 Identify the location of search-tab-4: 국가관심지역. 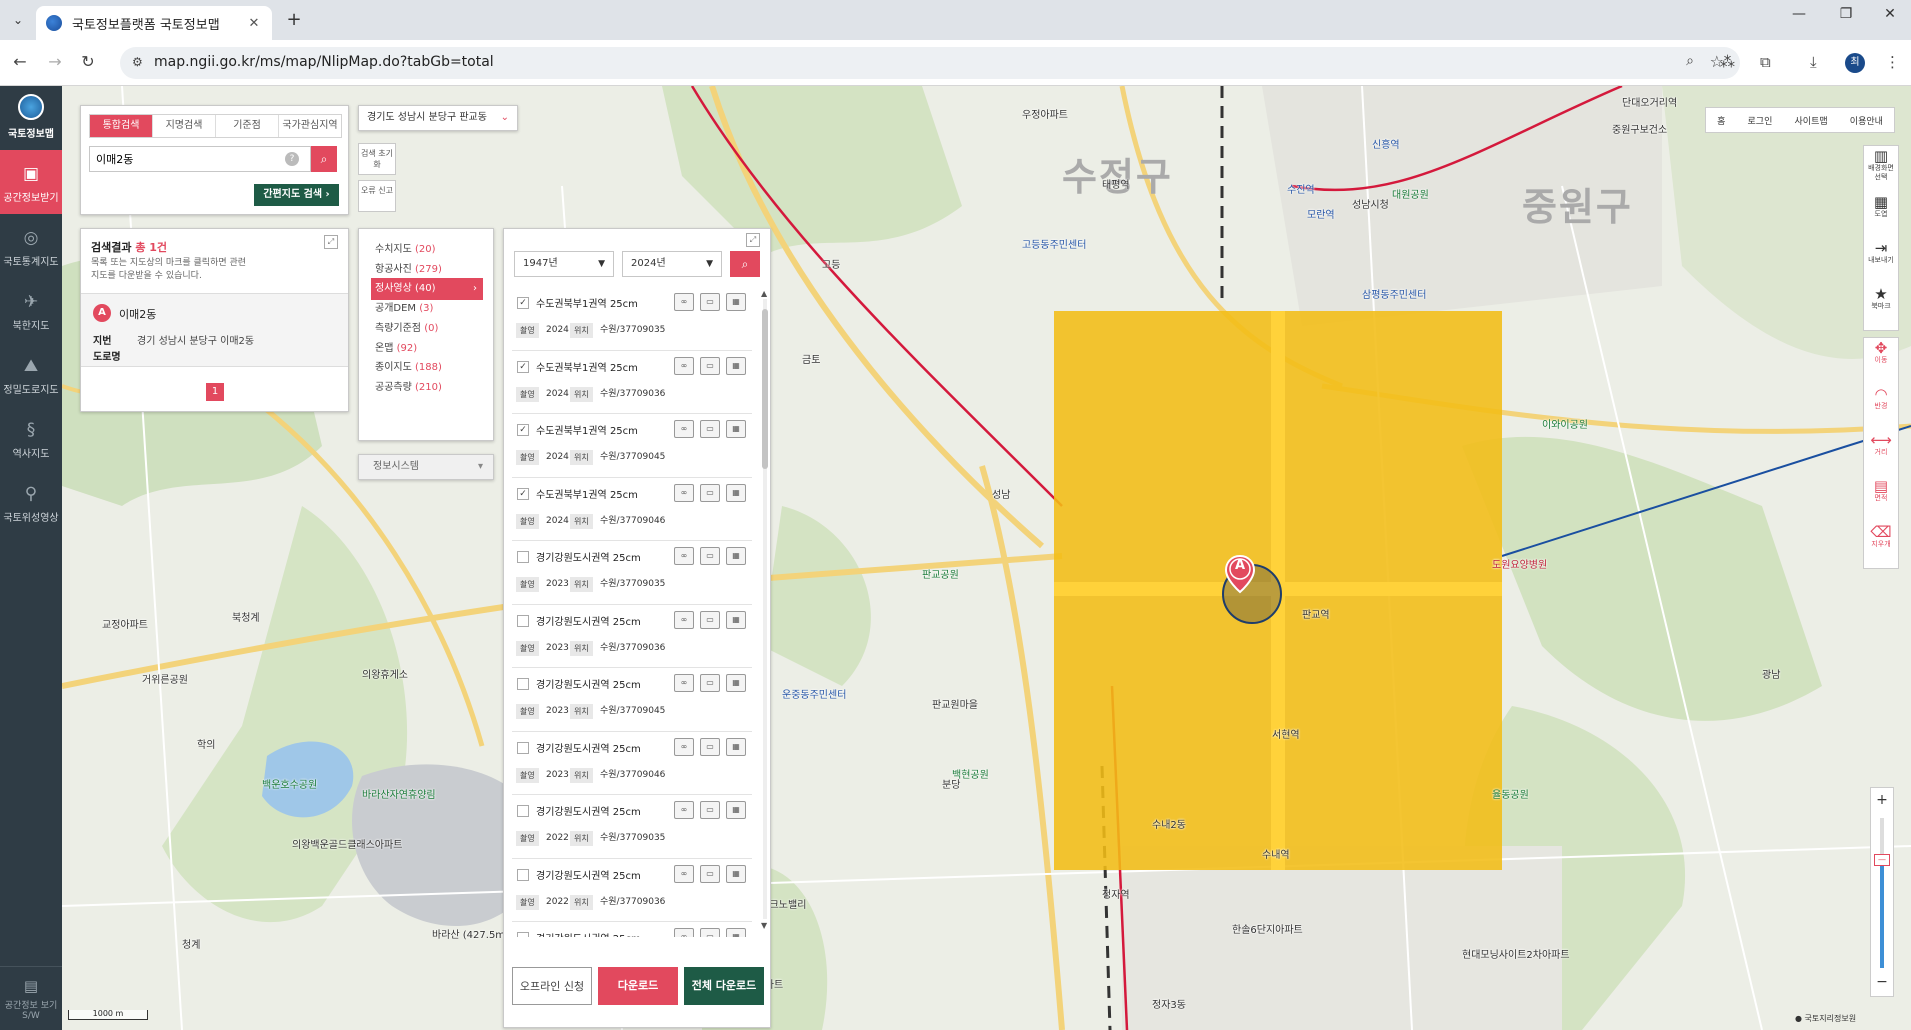
(310, 126).